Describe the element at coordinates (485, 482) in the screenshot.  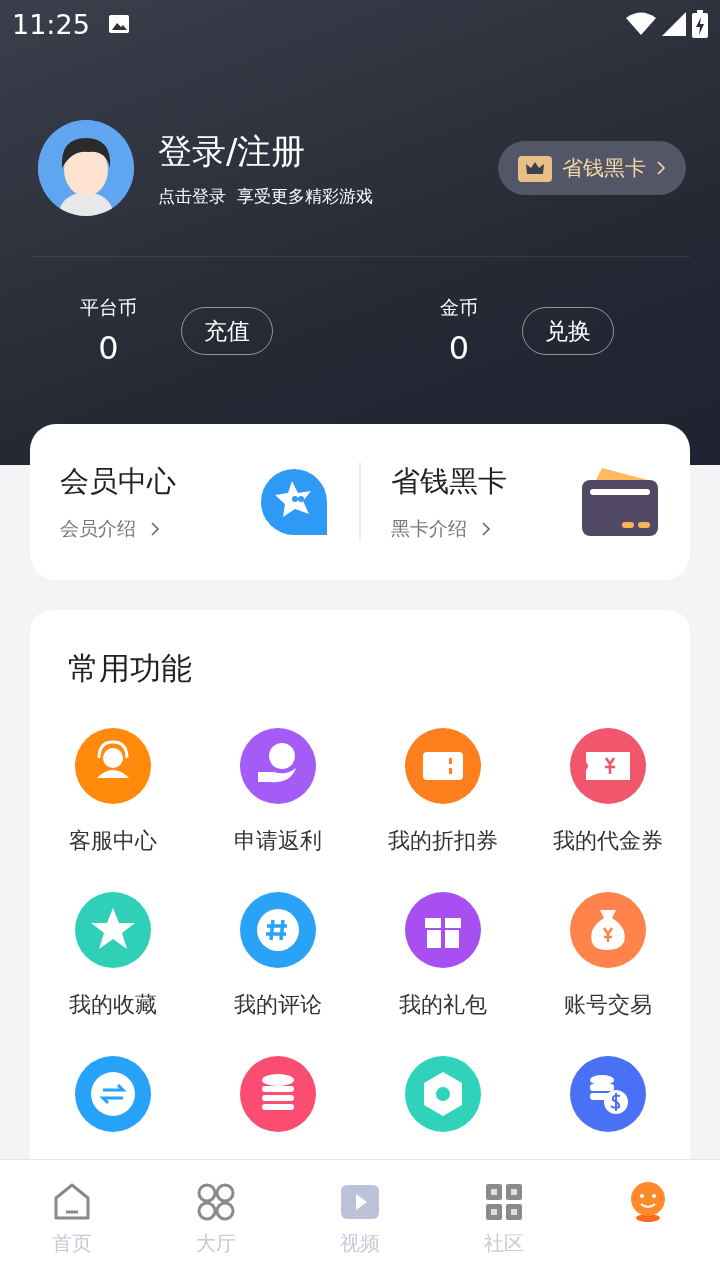
I see `card-title: 省钱黑卡` at that location.